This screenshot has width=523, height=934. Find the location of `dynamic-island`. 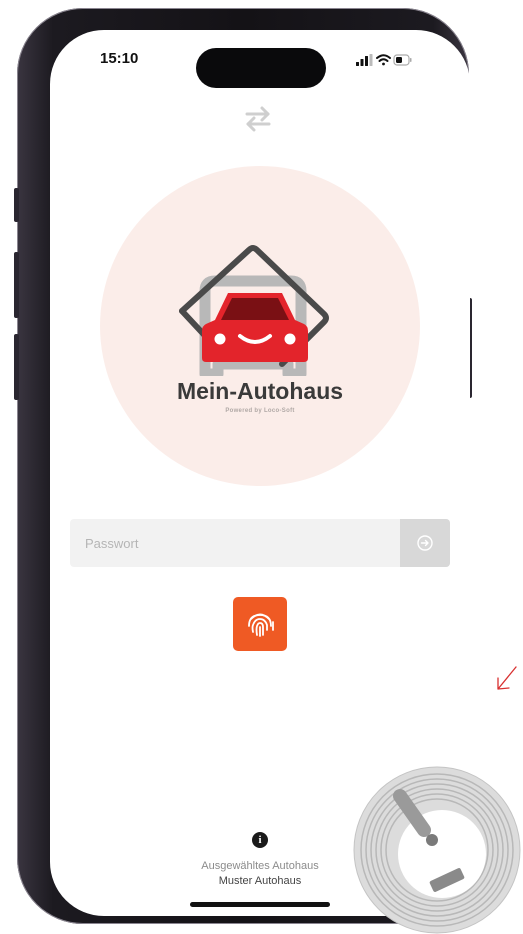

dynamic-island is located at coordinates (261, 68).